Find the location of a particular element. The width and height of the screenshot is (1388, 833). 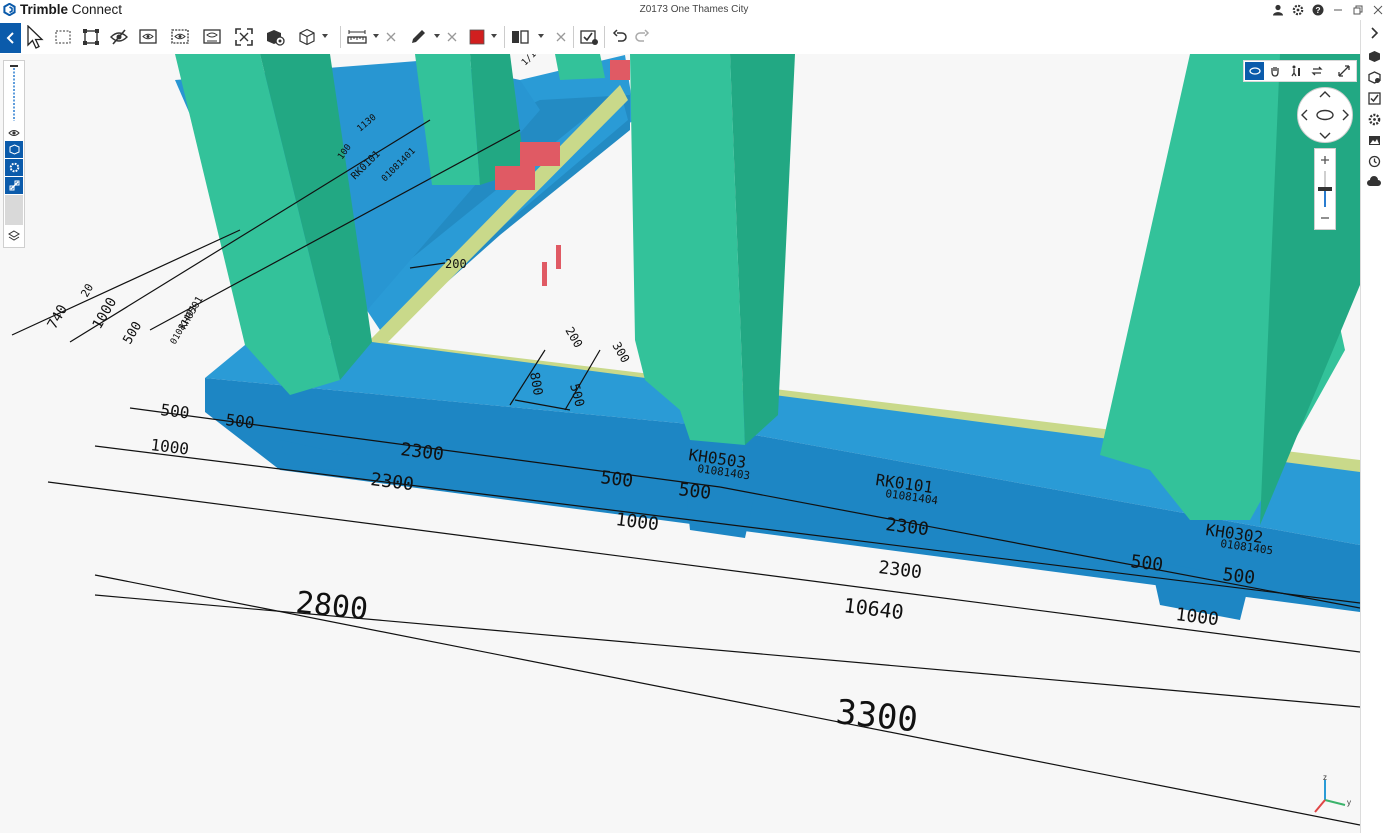

fit-view-icon is located at coordinates (244, 37).